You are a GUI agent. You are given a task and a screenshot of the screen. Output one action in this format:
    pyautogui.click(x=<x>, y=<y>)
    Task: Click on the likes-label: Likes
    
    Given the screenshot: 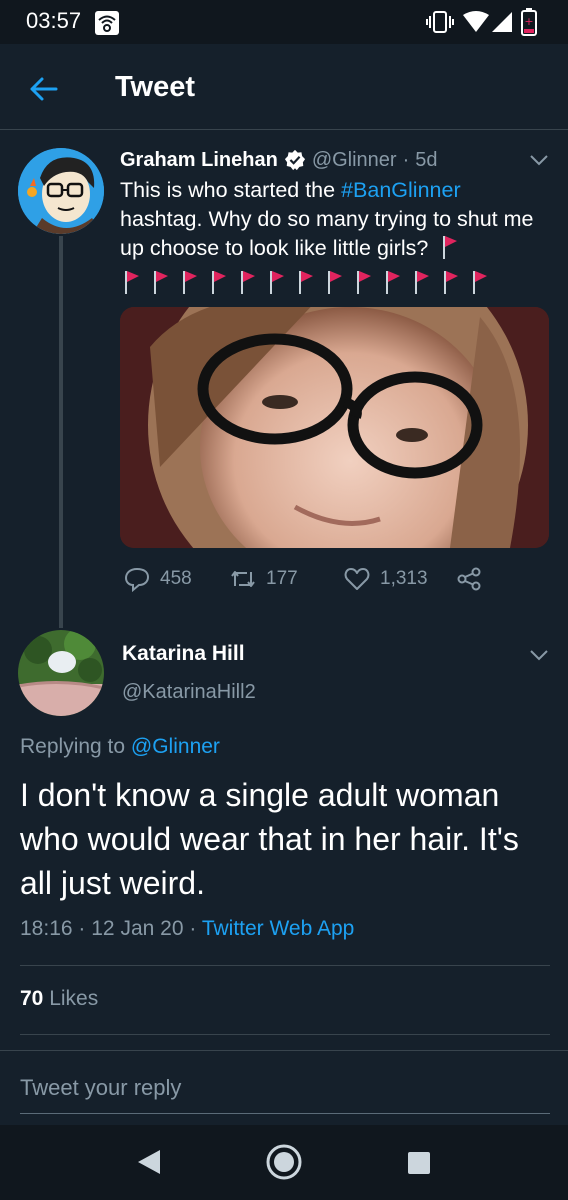 What is the action you would take?
    pyautogui.click(x=74, y=998)
    